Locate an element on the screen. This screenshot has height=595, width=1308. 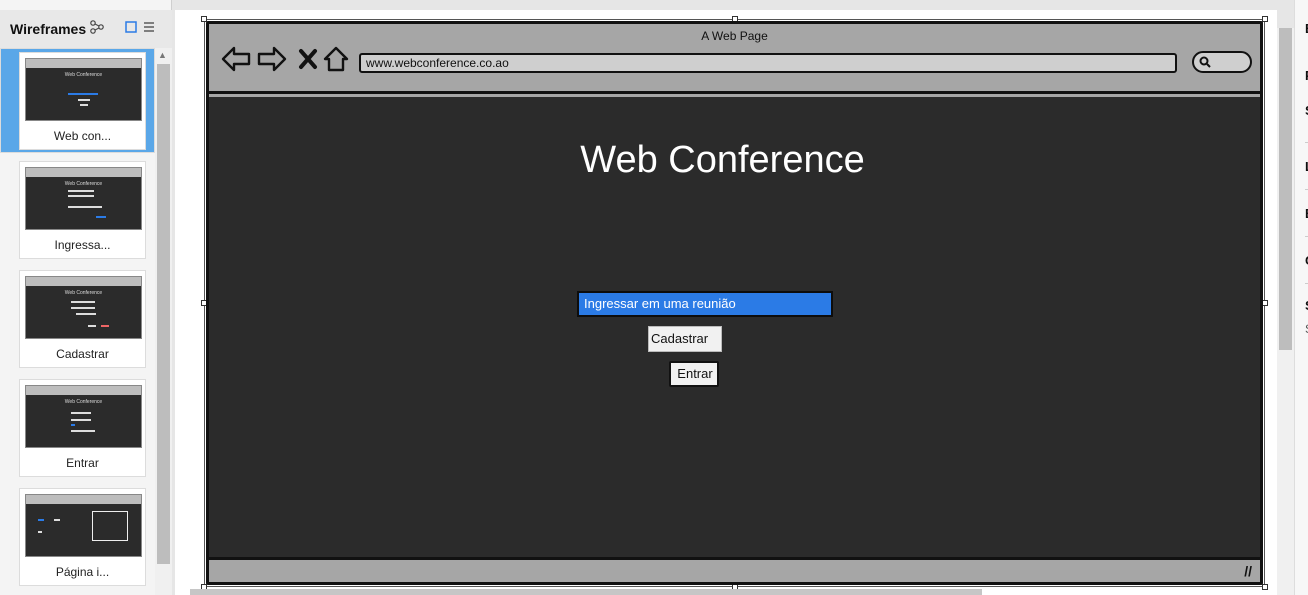
entrar-button: Entrar is located at coordinates (694, 374).